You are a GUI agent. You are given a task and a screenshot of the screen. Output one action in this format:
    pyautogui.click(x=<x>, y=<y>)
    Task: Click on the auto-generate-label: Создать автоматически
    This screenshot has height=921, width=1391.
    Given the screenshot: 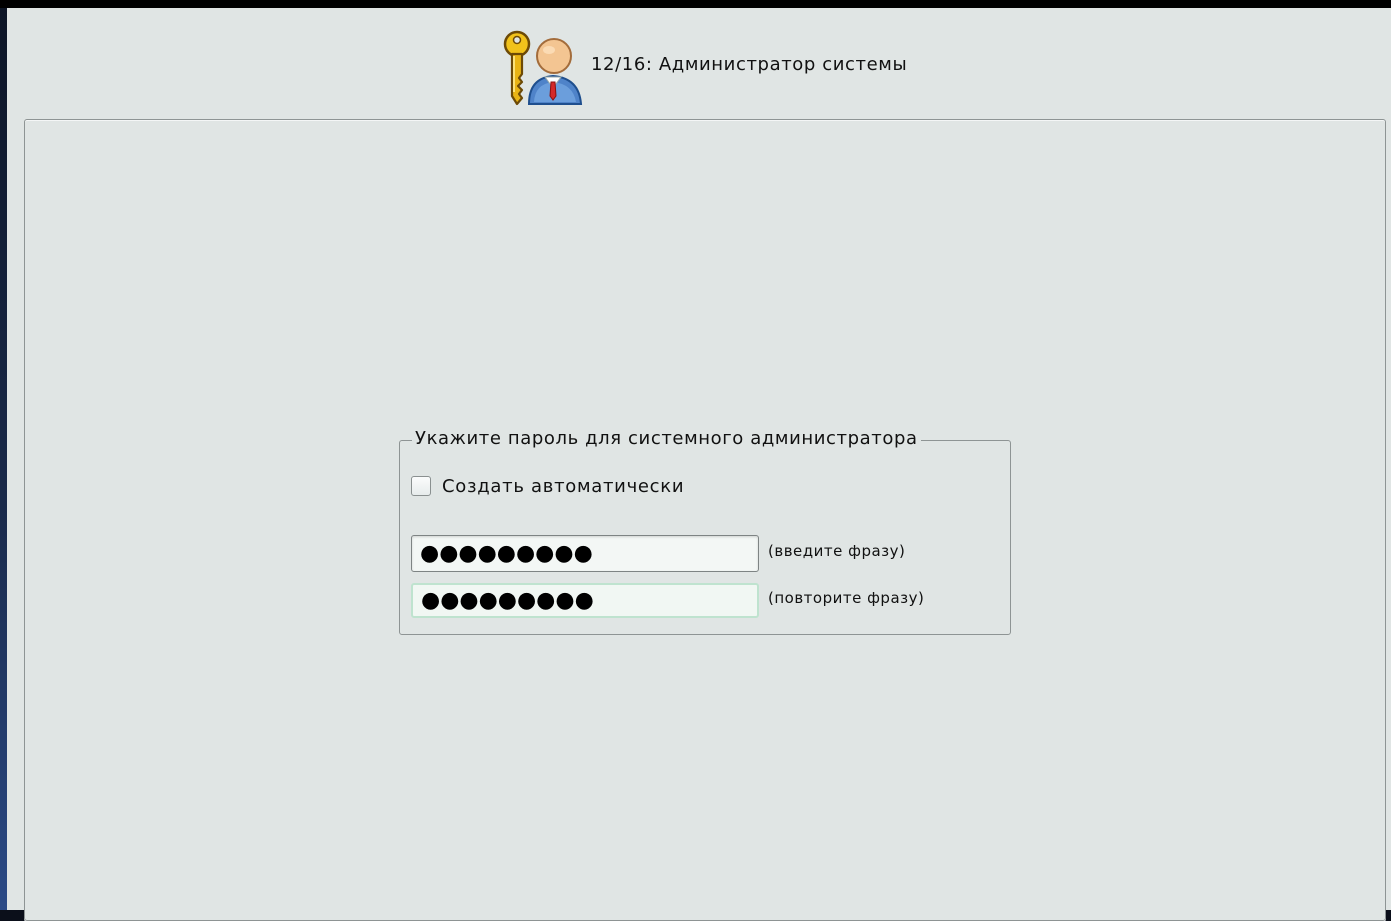 What is the action you would take?
    pyautogui.click(x=563, y=486)
    